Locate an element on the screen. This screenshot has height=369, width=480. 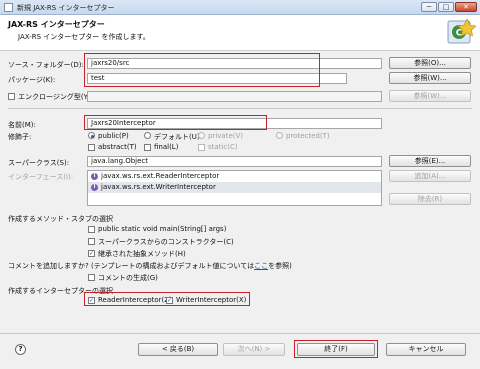
modifier-final-label: final(L) is located at coordinates (166, 147).